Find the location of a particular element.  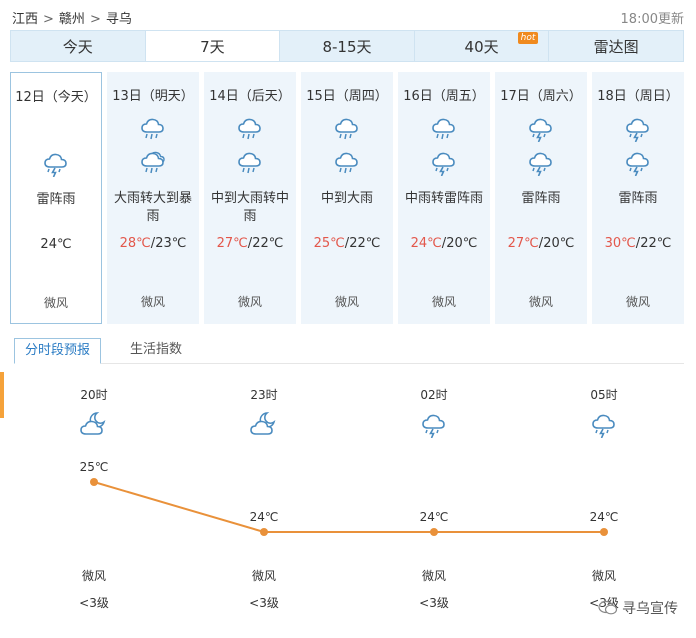

temperature-range: 25℃/22℃ is located at coordinates (347, 243).